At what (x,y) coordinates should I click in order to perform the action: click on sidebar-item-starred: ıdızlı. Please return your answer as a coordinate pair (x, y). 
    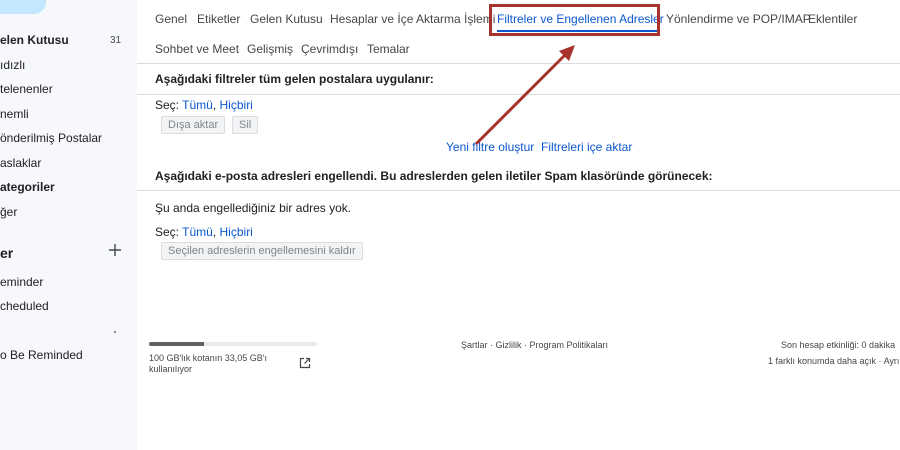
    Looking at the image, I should click on (12, 65).